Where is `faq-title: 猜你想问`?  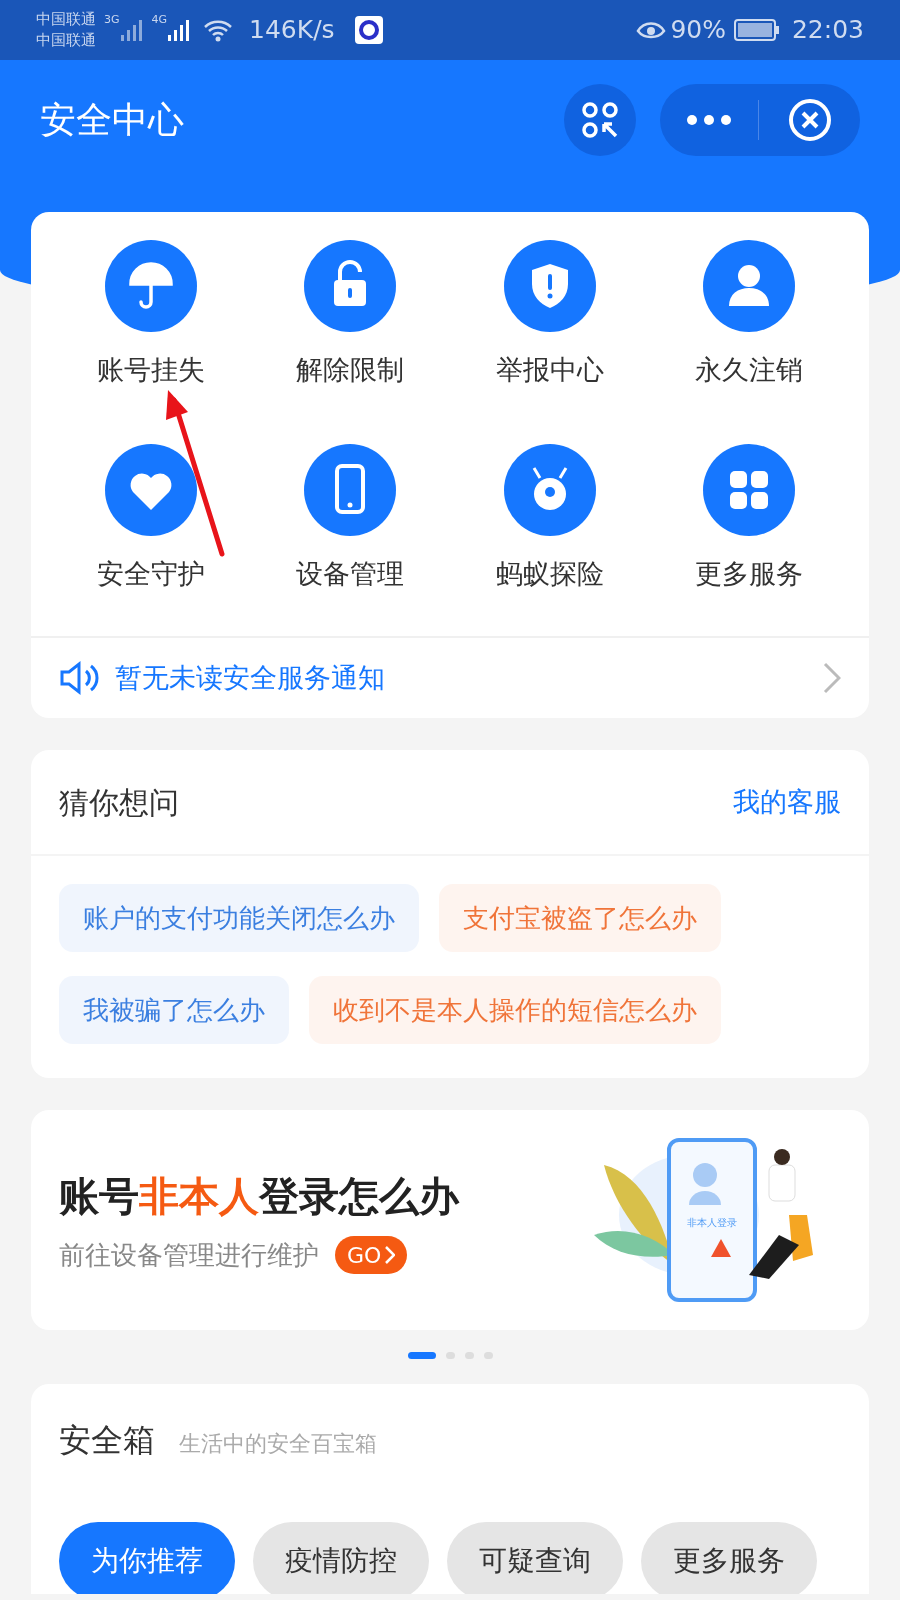 faq-title: 猜你想问 is located at coordinates (119, 802).